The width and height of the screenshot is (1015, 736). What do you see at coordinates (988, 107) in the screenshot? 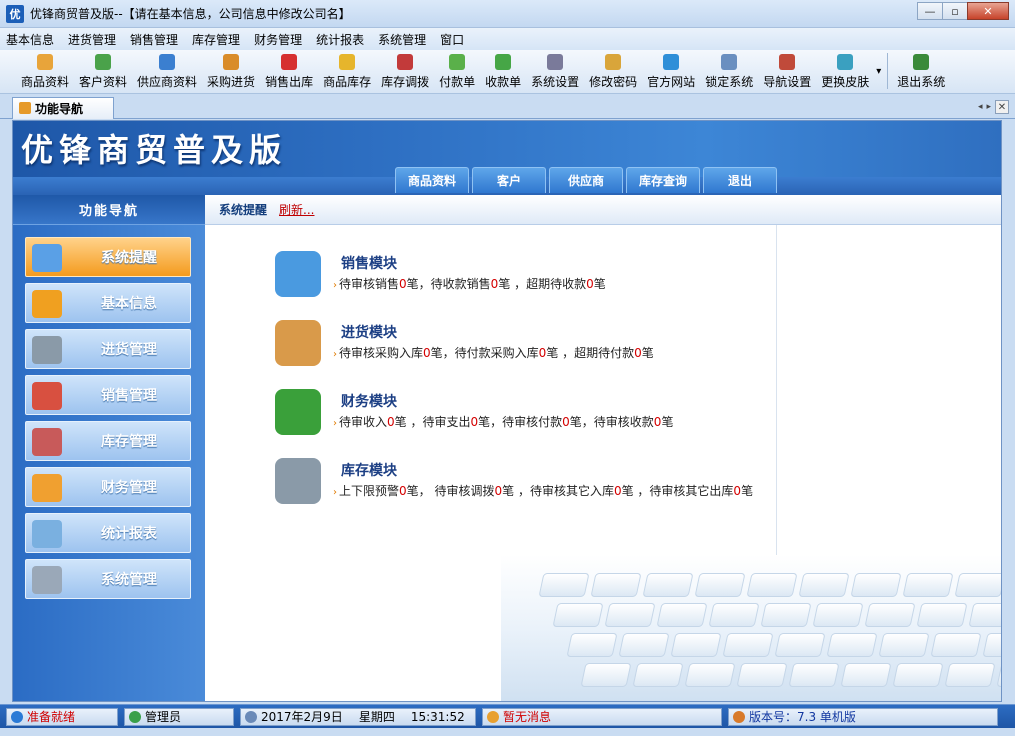
I see `tab-next-icon: ▸` at bounding box center [988, 107].